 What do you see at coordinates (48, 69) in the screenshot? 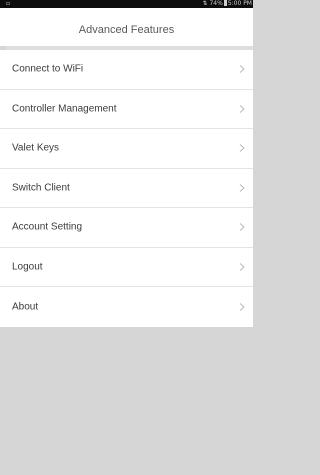
I see `menu-item-label: Connect to WiFi` at bounding box center [48, 69].